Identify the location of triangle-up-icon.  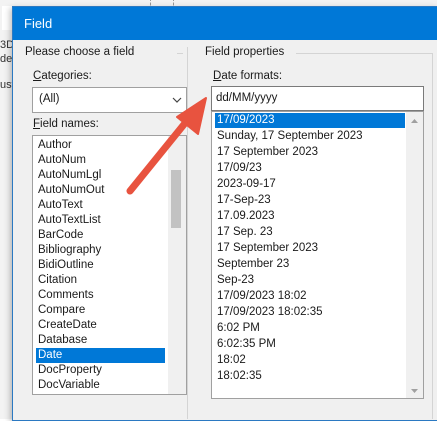
(414, 121).